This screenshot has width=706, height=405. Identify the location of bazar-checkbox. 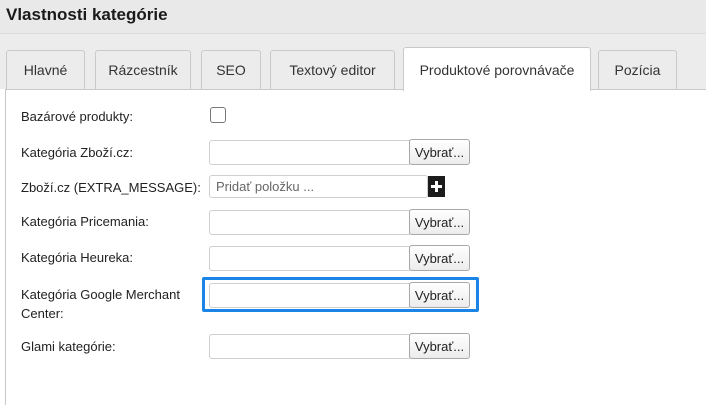
(218, 115).